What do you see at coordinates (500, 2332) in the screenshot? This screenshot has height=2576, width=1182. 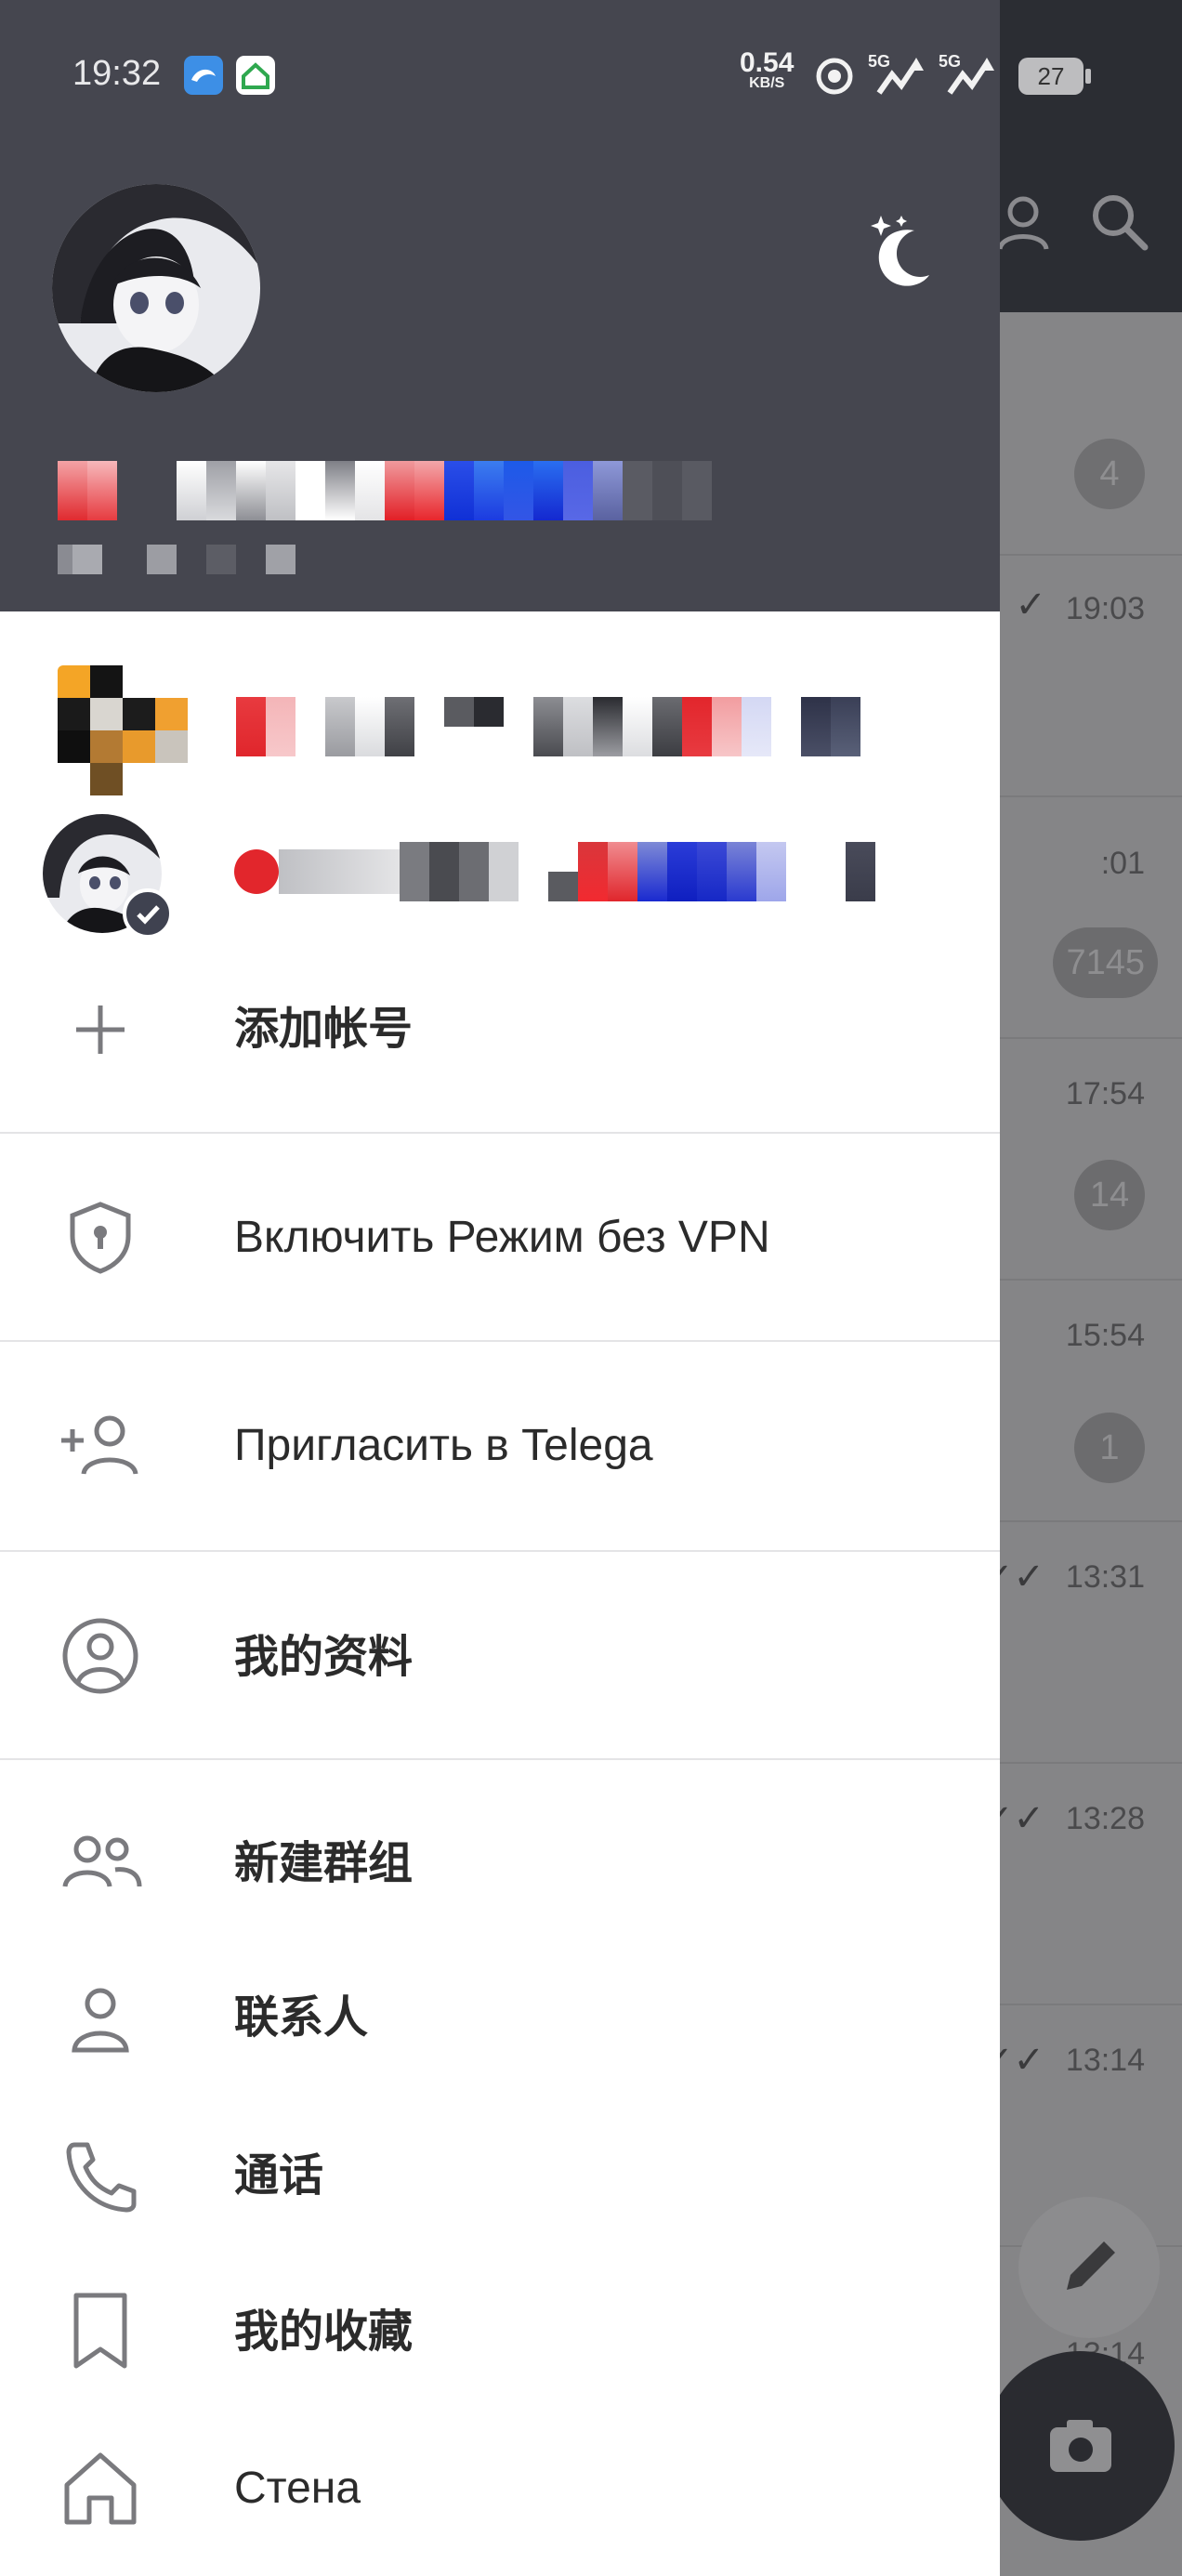 I see `menu-item-saved: 我的收藏` at bounding box center [500, 2332].